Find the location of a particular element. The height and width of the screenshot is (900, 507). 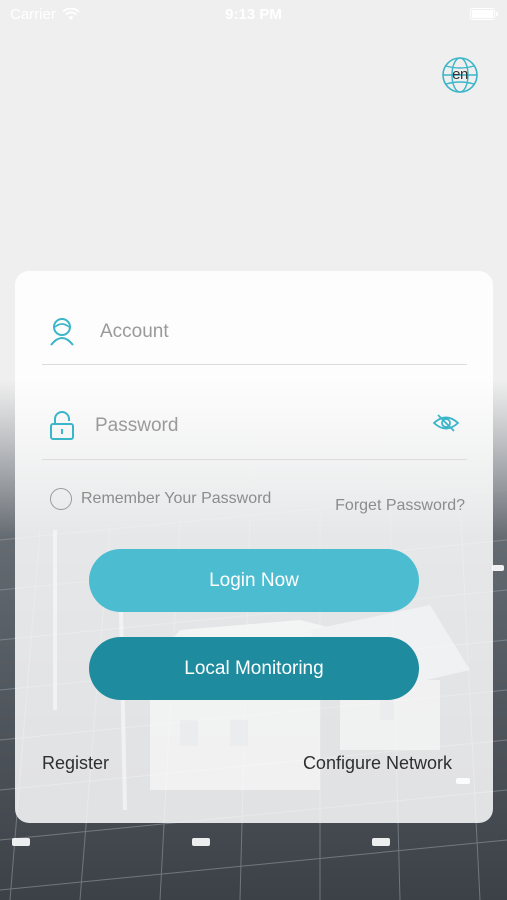

status-bar: Carrier 9:13 PM is located at coordinates (253, 15).